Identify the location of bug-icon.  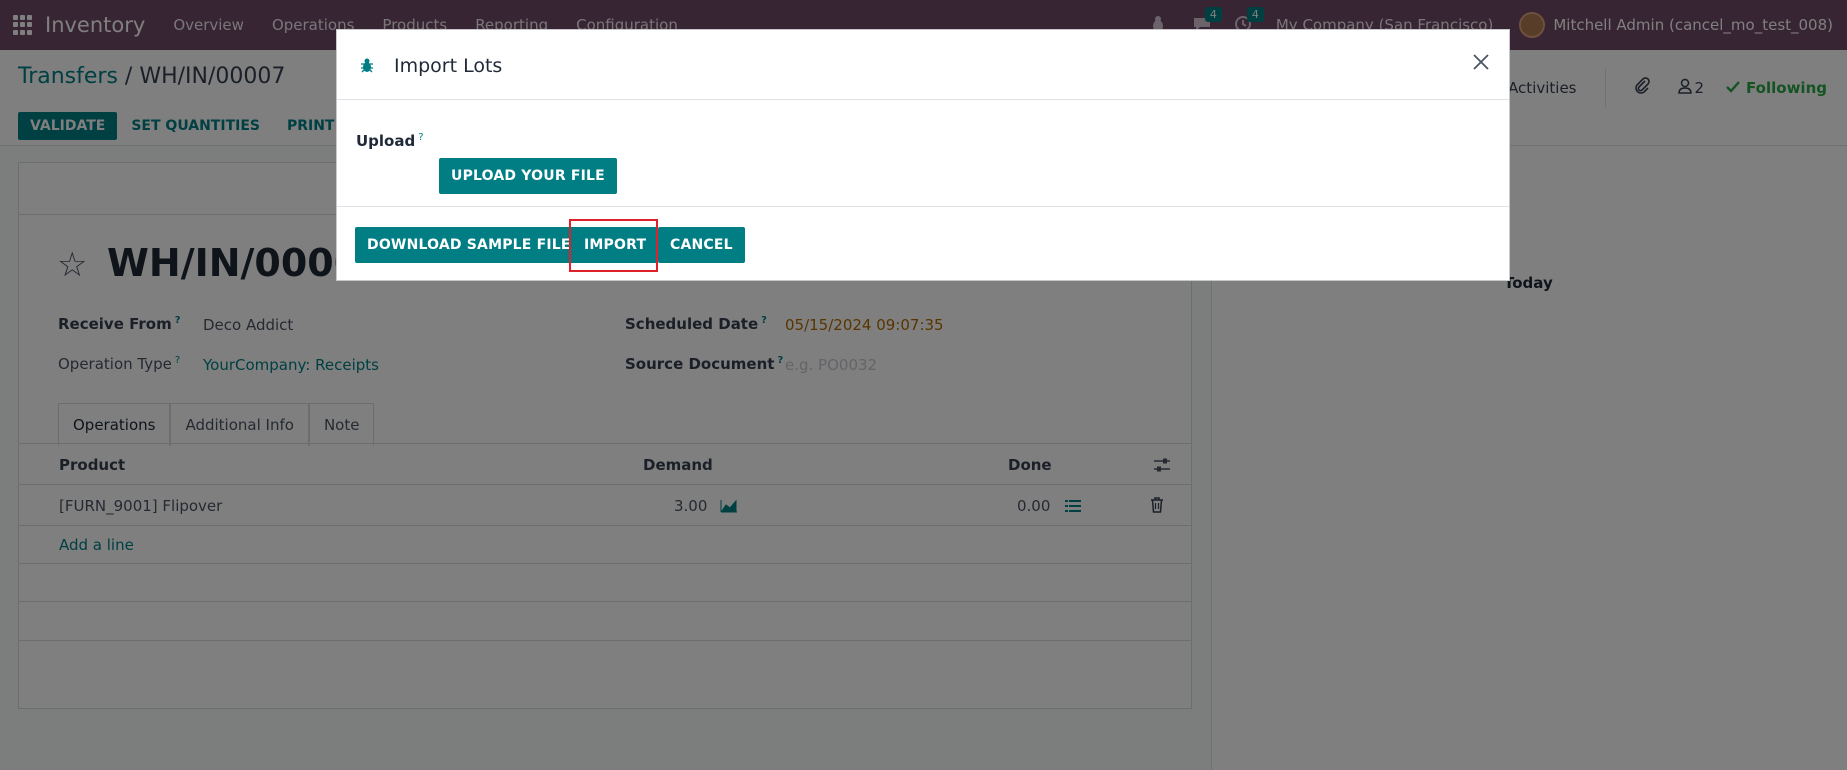
(367, 65).